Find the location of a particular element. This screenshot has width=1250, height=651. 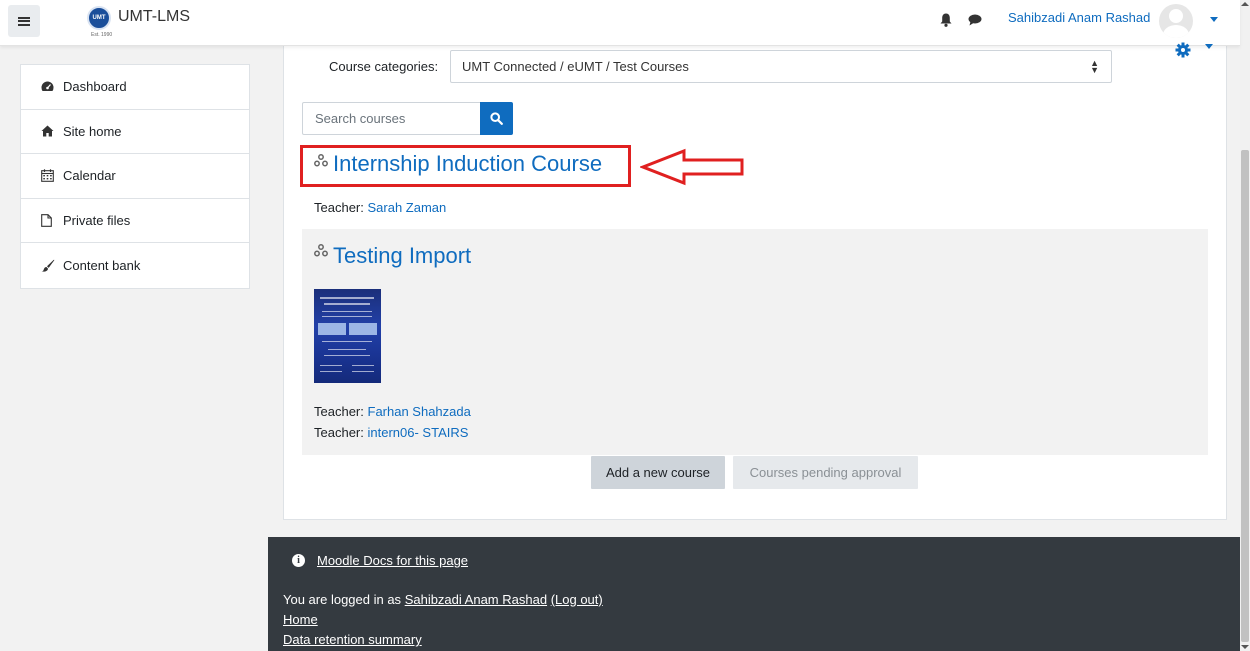

drawer-item-calendar: Calendar is located at coordinates (135, 176).